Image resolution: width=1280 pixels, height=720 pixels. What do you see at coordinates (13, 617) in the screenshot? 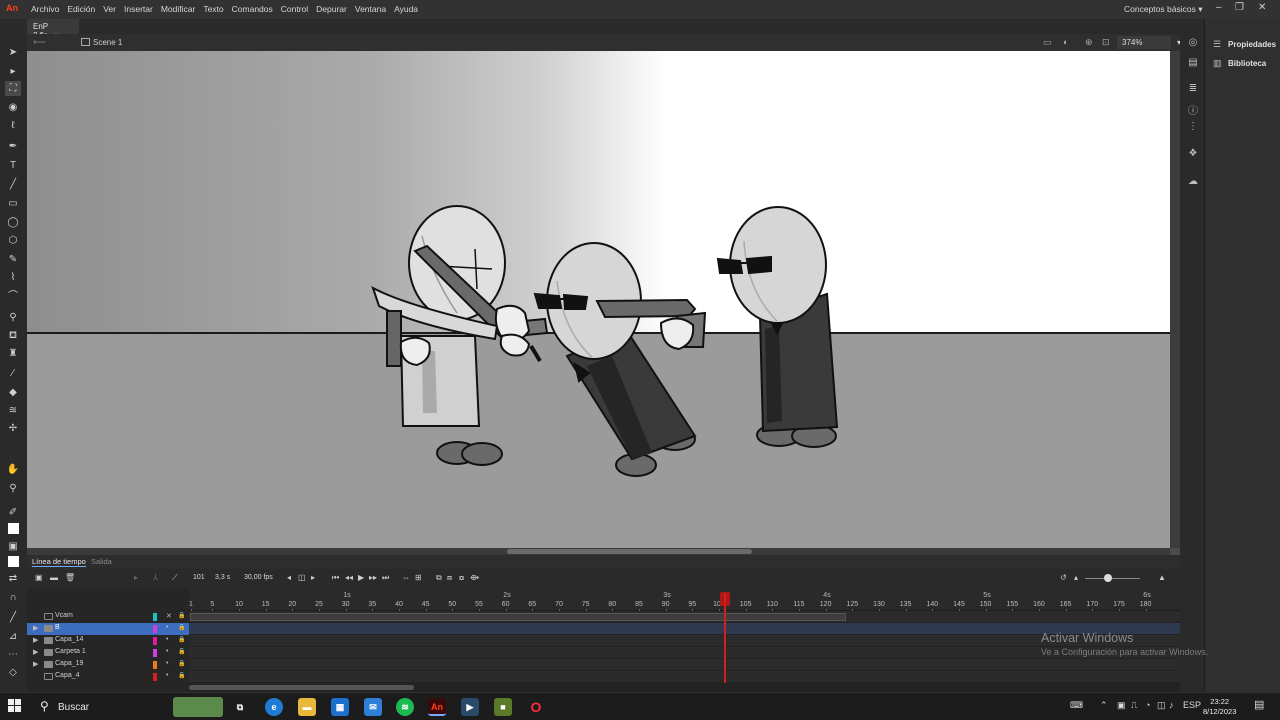
I see `smooth-option-icon: ╱` at bounding box center [13, 617].